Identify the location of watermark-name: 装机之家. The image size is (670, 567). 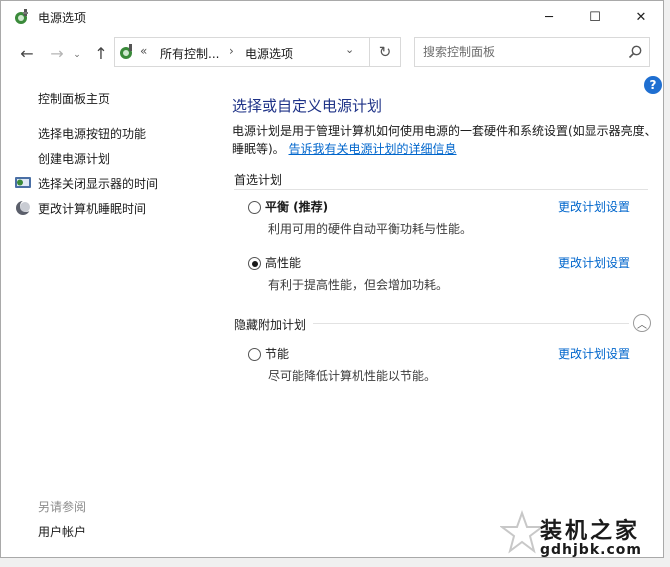
(590, 531).